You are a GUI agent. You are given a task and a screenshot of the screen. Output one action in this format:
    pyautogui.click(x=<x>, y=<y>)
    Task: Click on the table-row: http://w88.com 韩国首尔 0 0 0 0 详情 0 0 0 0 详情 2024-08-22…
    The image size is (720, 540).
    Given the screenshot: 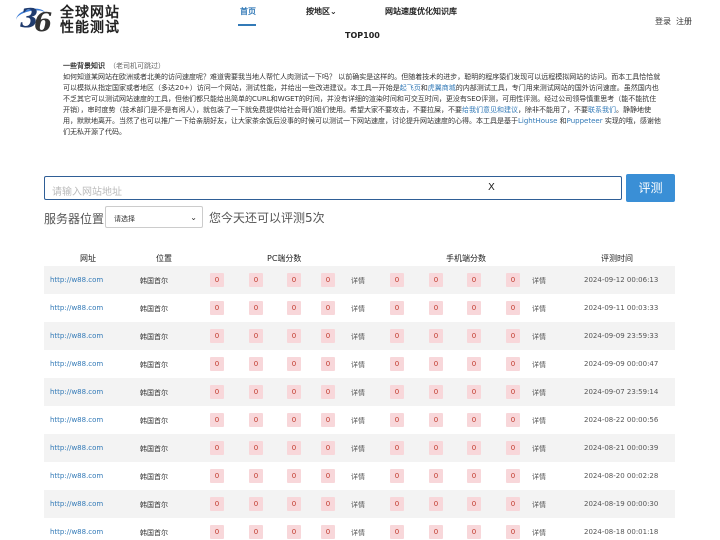 What is the action you would take?
    pyautogui.click(x=359, y=420)
    